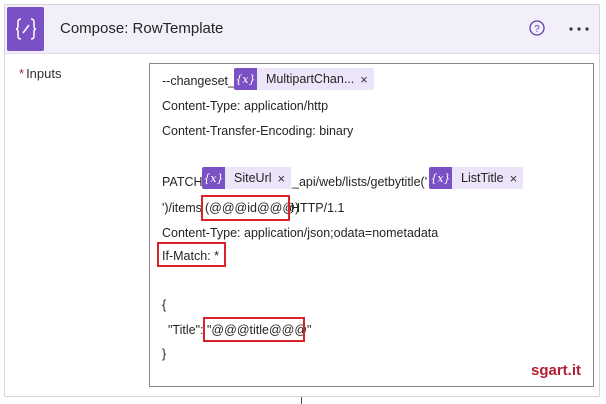 The height and width of the screenshot is (404, 606). I want to click on line-close-brace: }, so click(164, 354).